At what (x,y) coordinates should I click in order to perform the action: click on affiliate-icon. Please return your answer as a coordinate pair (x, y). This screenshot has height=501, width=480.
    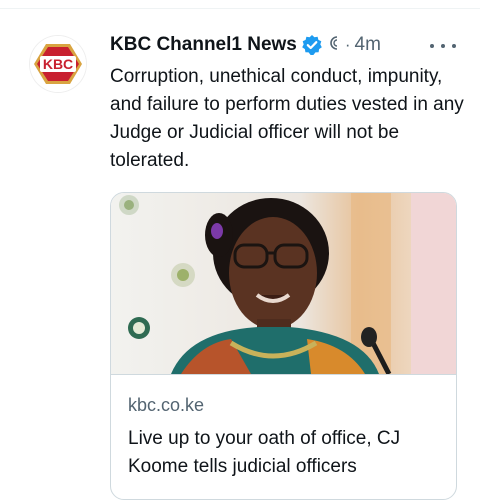
    Looking at the image, I should click on (334, 45).